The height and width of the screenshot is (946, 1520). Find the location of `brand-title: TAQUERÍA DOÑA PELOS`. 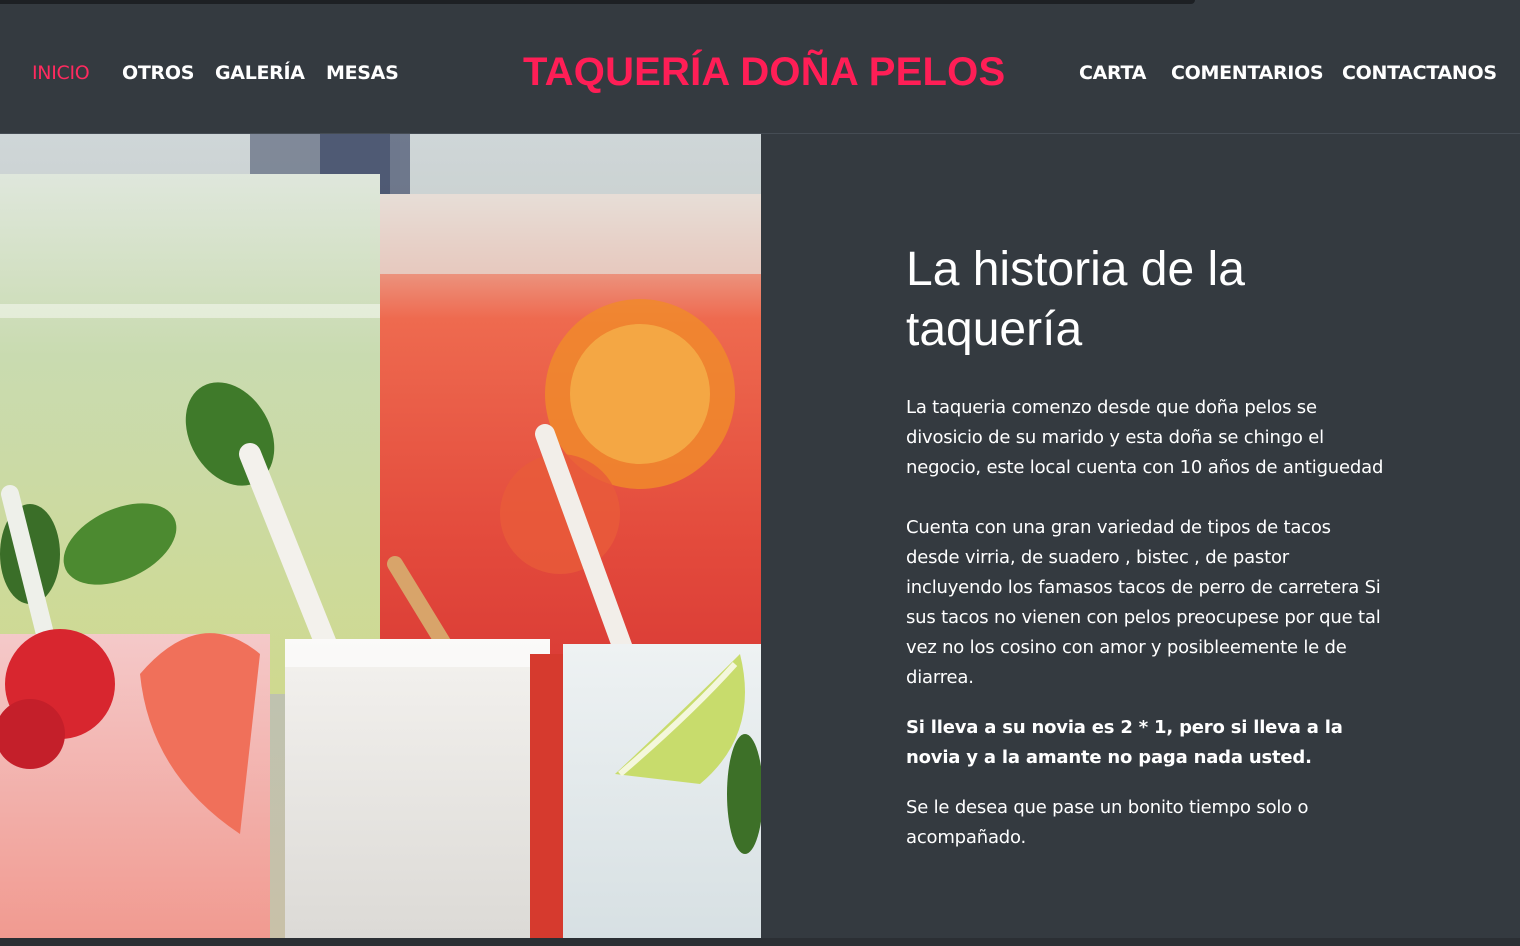

brand-title: TAQUERÍA DOÑA PELOS is located at coordinates (764, 72).